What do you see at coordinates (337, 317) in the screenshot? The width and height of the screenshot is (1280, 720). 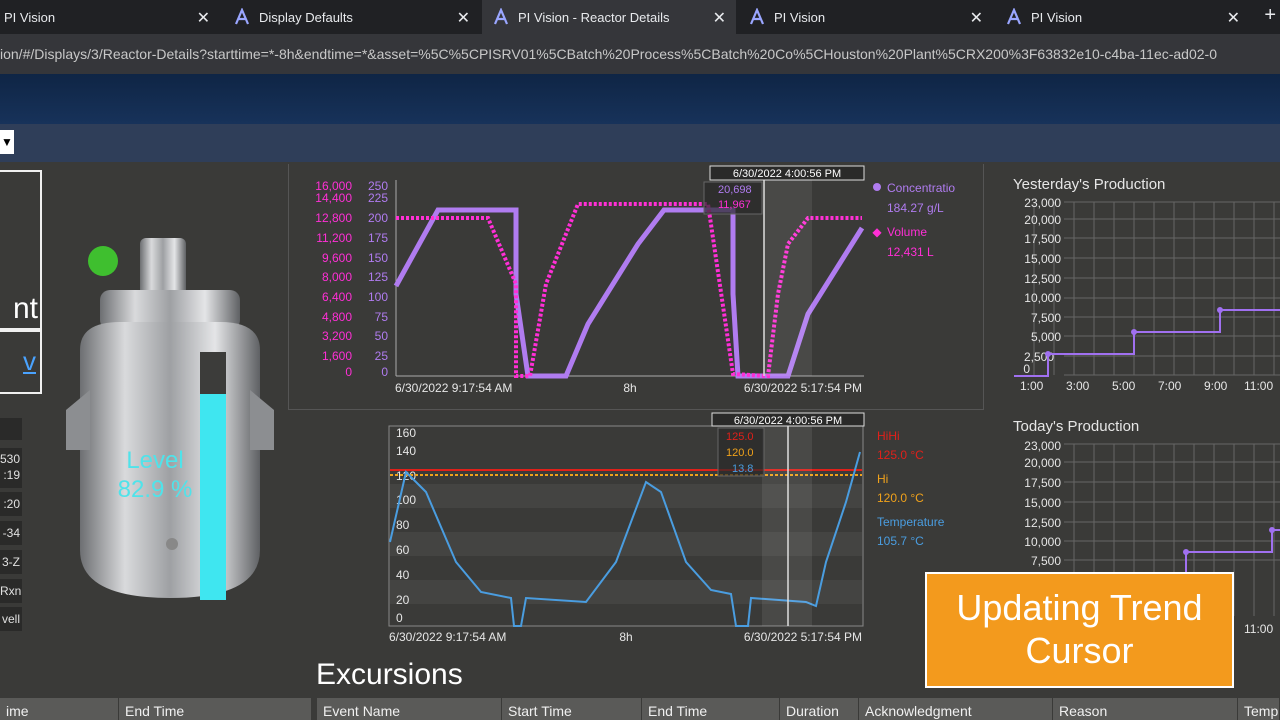 I see `svg-text: 4,800` at bounding box center [337, 317].